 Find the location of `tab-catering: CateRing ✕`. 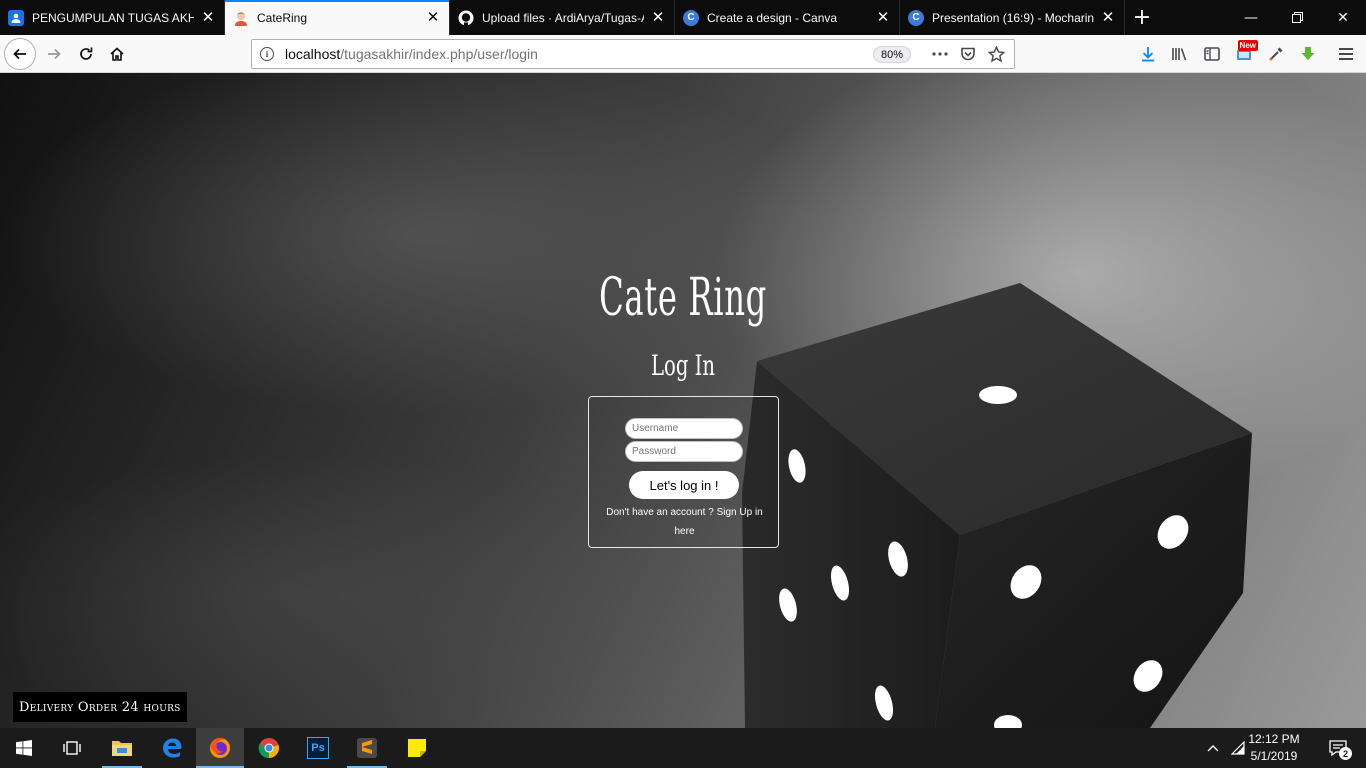

tab-catering: CateRing ✕ is located at coordinates (337, 17).